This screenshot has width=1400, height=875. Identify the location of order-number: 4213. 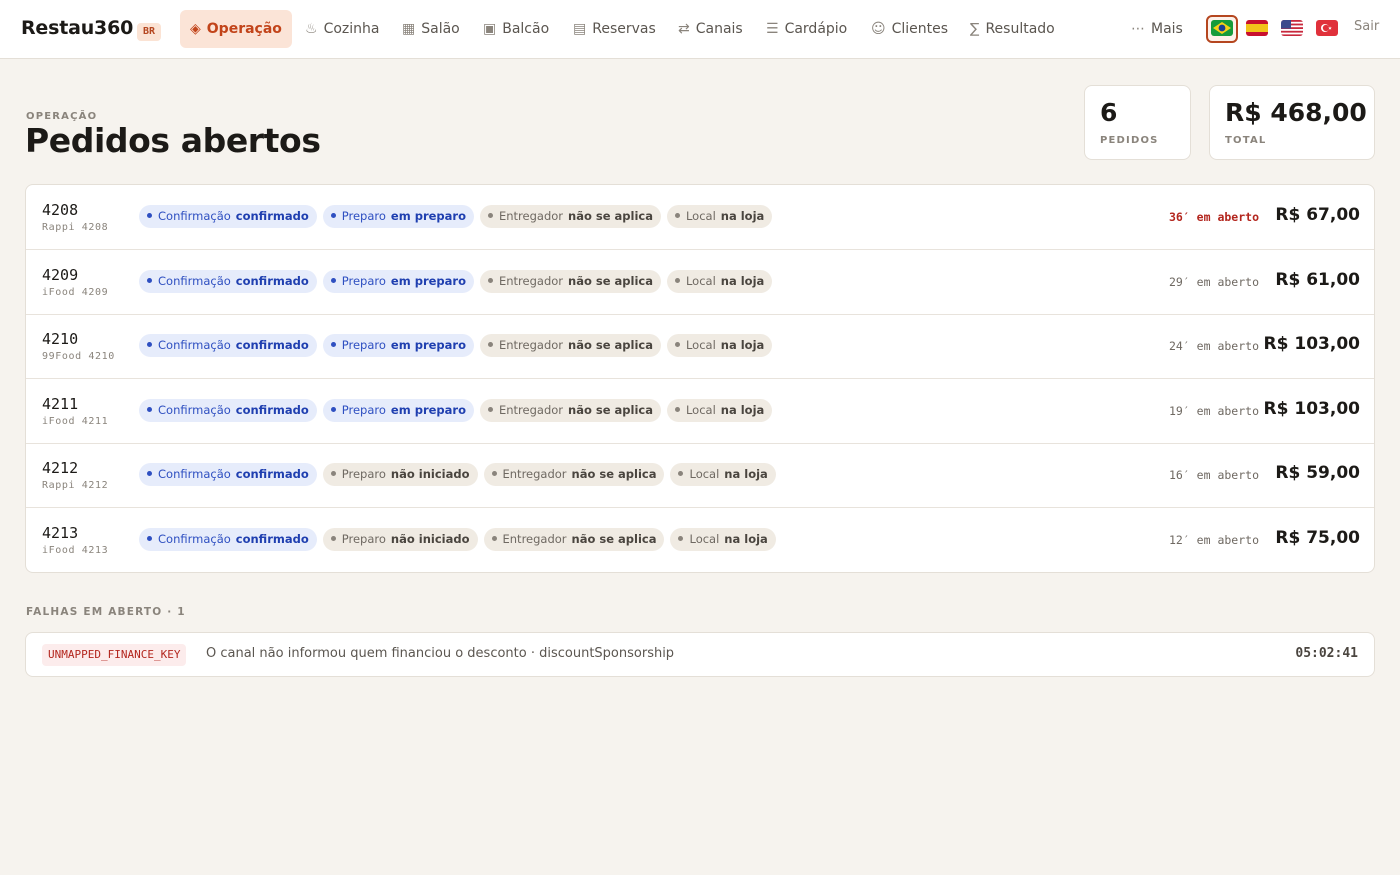
(60, 533).